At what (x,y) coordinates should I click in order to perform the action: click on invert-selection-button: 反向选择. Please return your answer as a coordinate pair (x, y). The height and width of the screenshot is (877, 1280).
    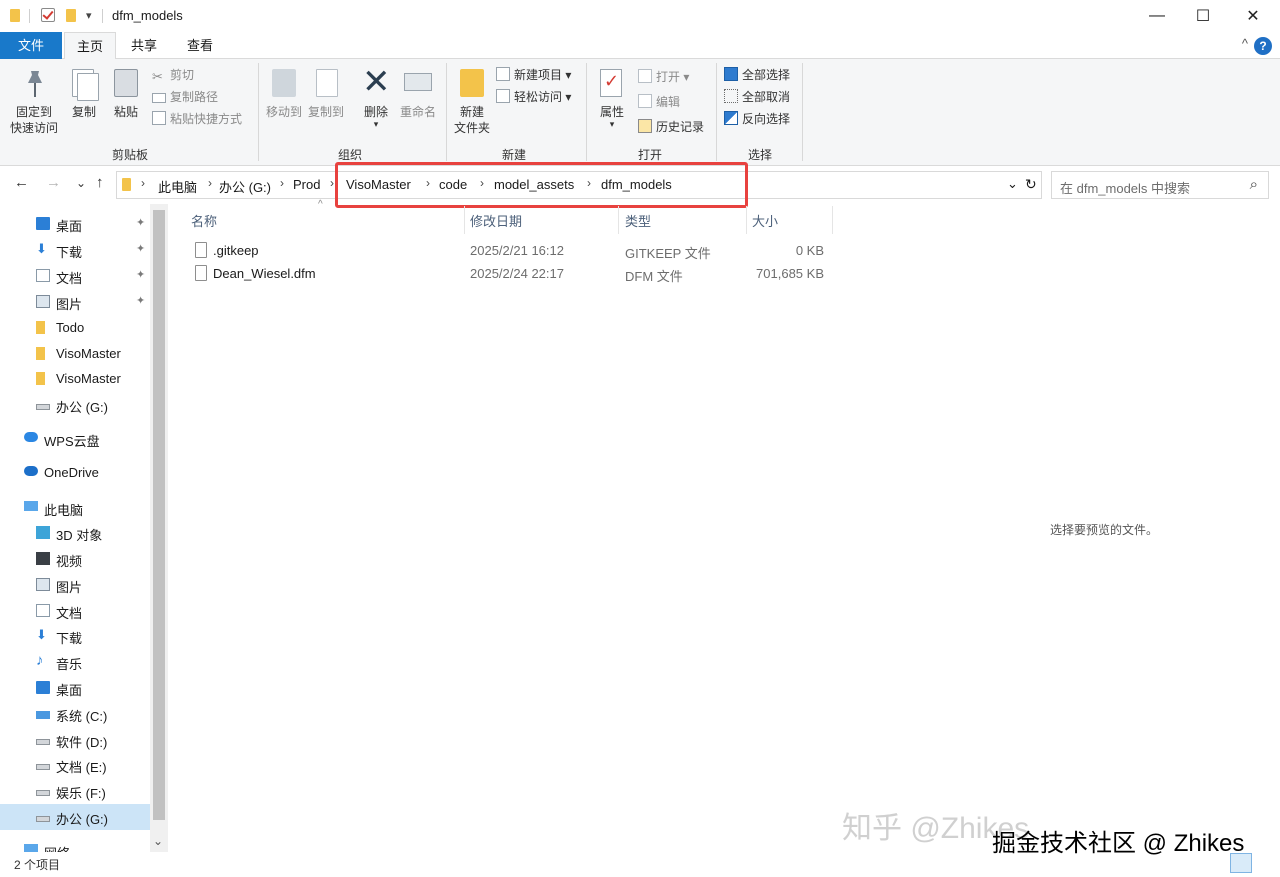
    Looking at the image, I should click on (757, 119).